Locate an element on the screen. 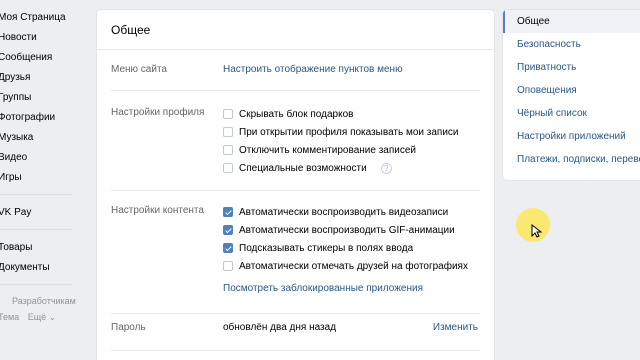 The image size is (640, 360). sidebar-item-news: Новости is located at coordinates (40, 38).